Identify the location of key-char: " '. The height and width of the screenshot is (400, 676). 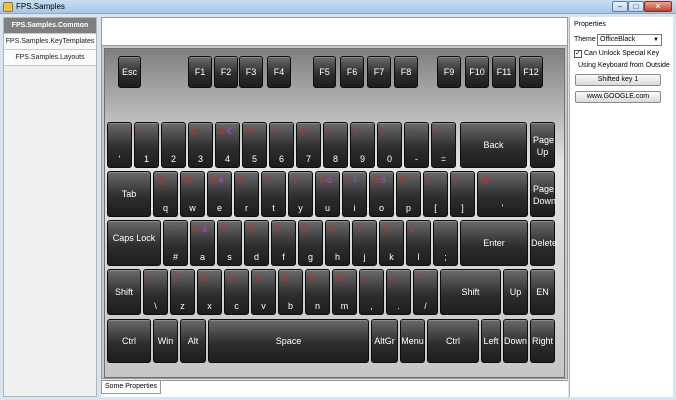
(119, 145).